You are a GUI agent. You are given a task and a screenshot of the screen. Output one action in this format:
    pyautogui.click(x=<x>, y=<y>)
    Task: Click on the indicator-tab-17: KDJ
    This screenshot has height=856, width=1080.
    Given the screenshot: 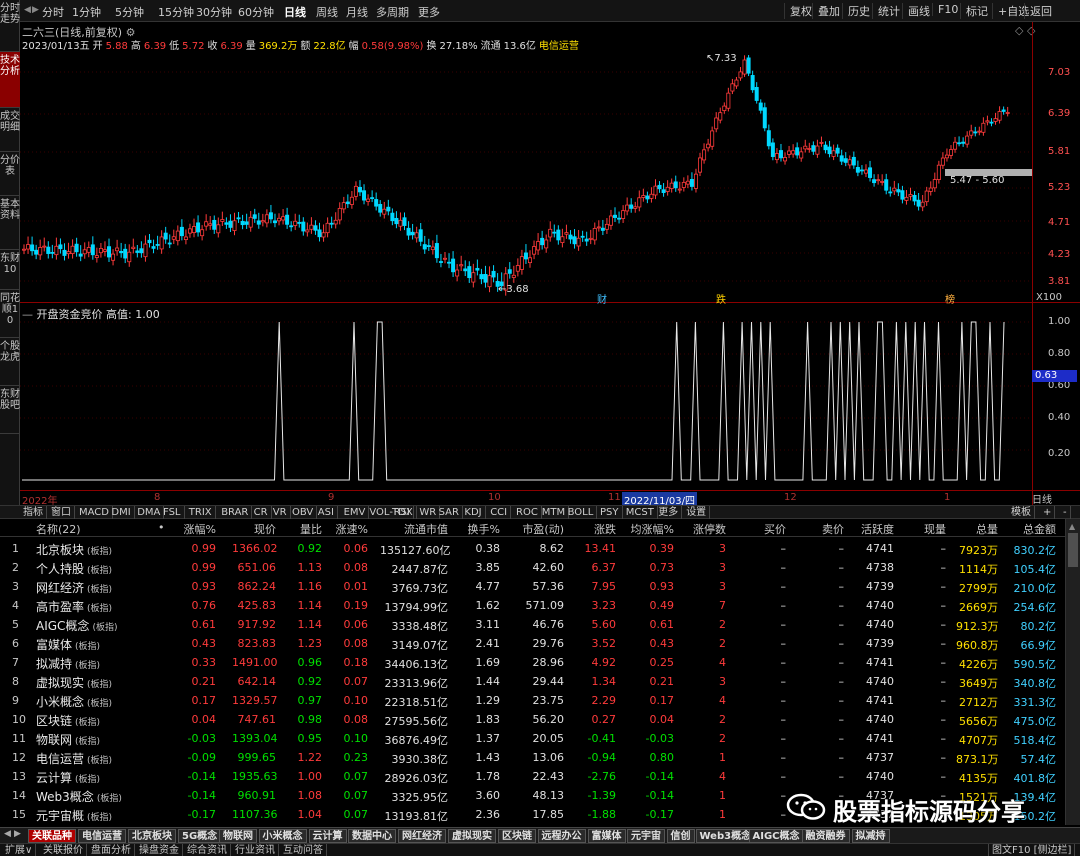 What is the action you would take?
    pyautogui.click(x=473, y=512)
    